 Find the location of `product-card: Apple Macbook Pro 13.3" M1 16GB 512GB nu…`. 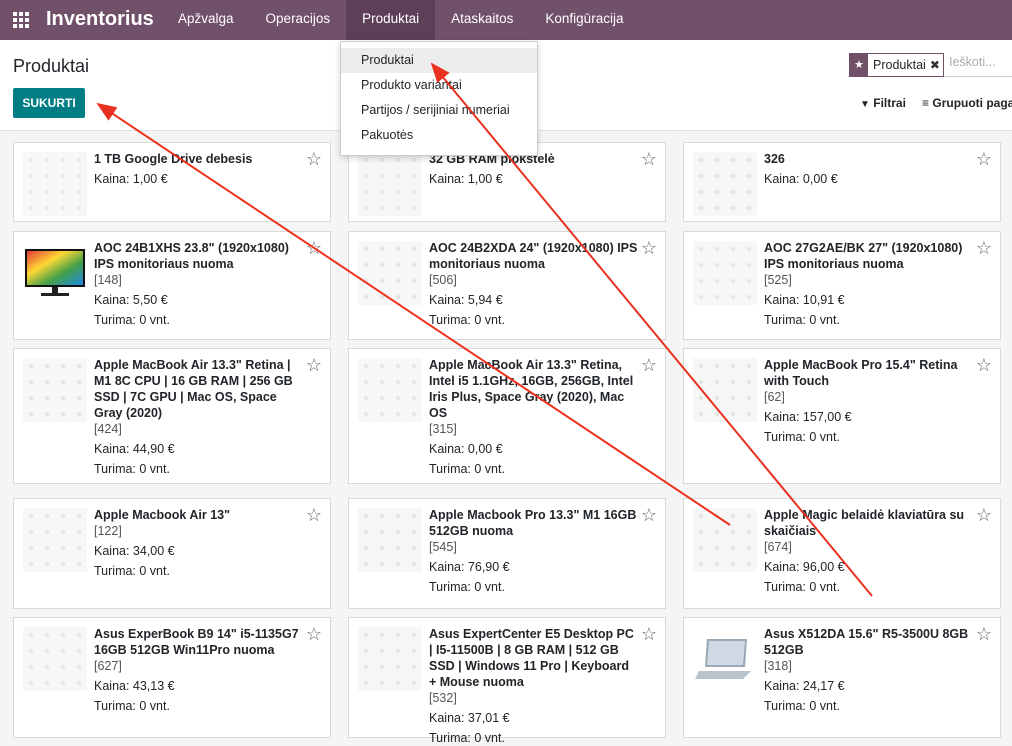

product-card: Apple Macbook Pro 13.3" M1 16GB 512GB nu… is located at coordinates (507, 553).